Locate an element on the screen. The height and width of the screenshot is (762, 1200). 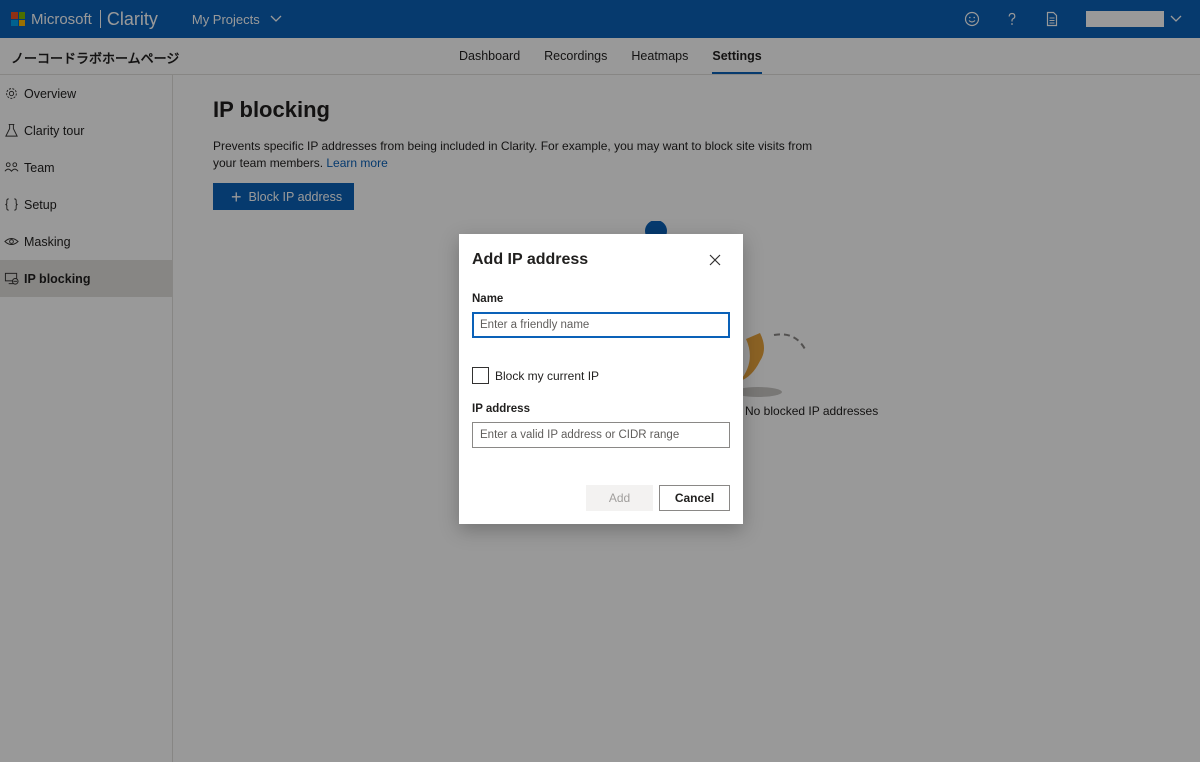
ip-address-label: IP address is located at coordinates (501, 409).